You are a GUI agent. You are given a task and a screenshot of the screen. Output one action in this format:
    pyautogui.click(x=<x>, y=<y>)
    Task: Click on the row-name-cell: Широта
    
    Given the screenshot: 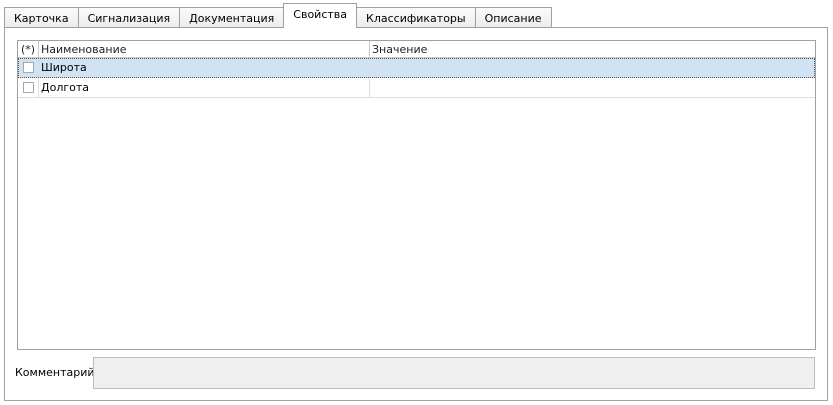 What is the action you would take?
    pyautogui.click(x=204, y=67)
    